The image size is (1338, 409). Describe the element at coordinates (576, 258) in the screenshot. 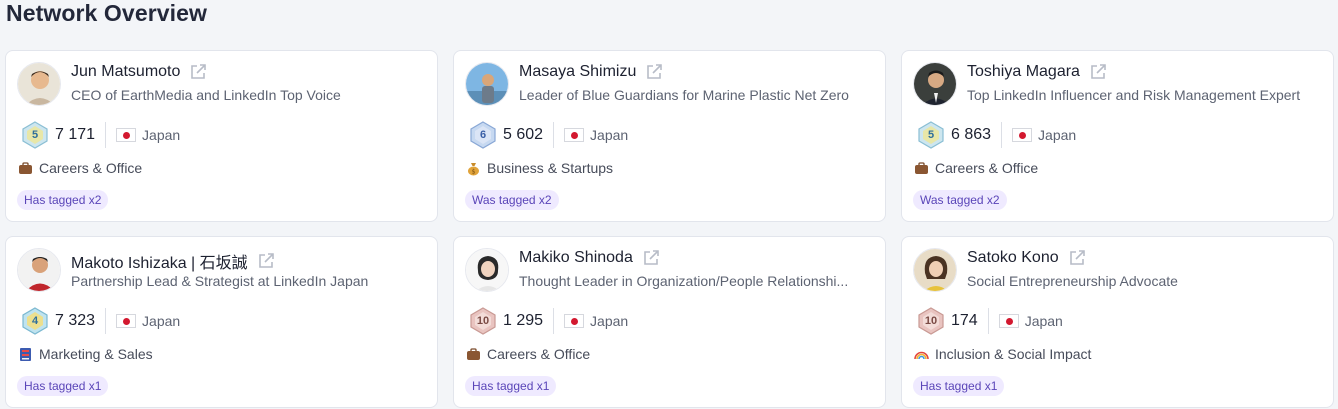

I see `profile-name: Makiko Shinoda` at that location.